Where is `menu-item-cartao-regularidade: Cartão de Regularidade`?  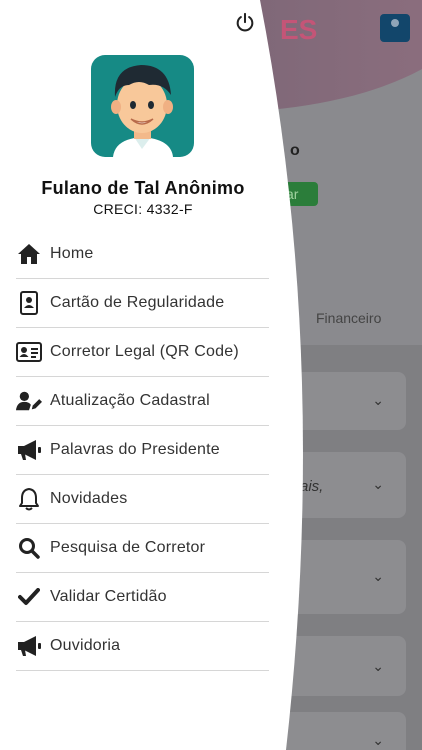
menu-item-cartao-regularidade: Cartão de Regularidade is located at coordinates (142, 303).